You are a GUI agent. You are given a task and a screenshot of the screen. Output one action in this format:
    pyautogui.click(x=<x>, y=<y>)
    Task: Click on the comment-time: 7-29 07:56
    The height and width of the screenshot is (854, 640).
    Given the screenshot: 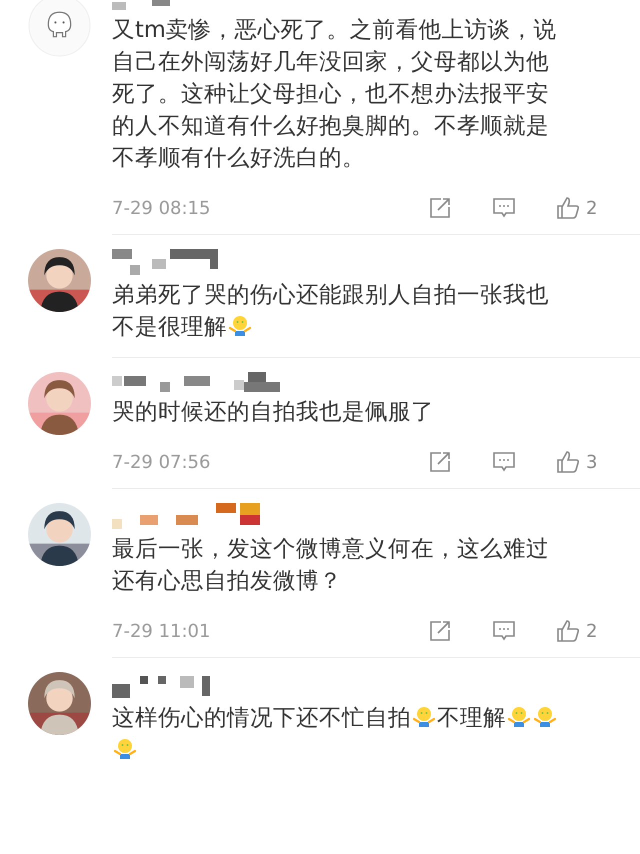 What is the action you would take?
    pyautogui.click(x=161, y=462)
    